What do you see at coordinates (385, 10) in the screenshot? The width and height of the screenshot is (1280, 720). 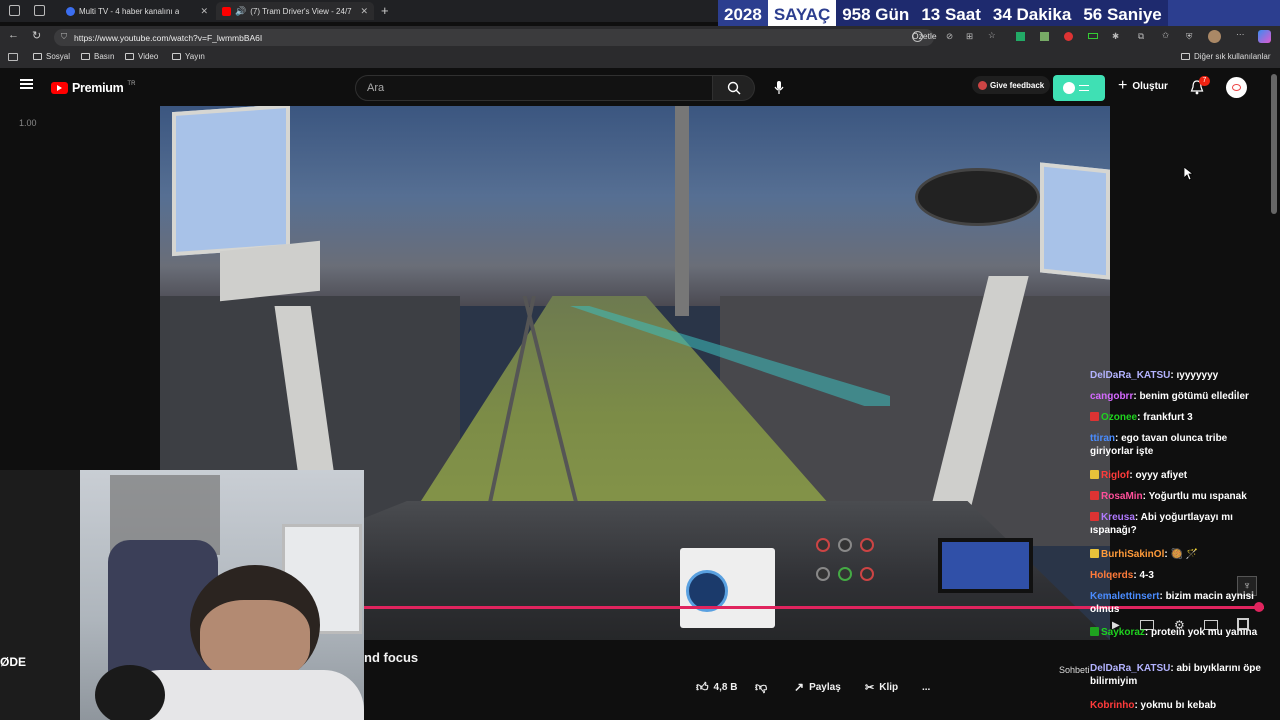 I see `new-tab-icon: +` at bounding box center [385, 10].